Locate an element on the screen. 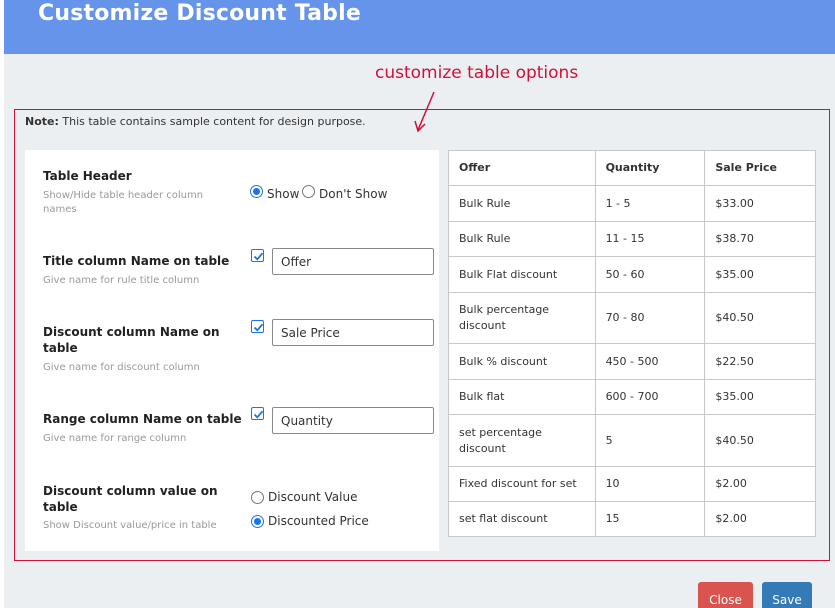 This screenshot has height=608, width=835. offer-cell: Fixed discount for set is located at coordinates (522, 484).